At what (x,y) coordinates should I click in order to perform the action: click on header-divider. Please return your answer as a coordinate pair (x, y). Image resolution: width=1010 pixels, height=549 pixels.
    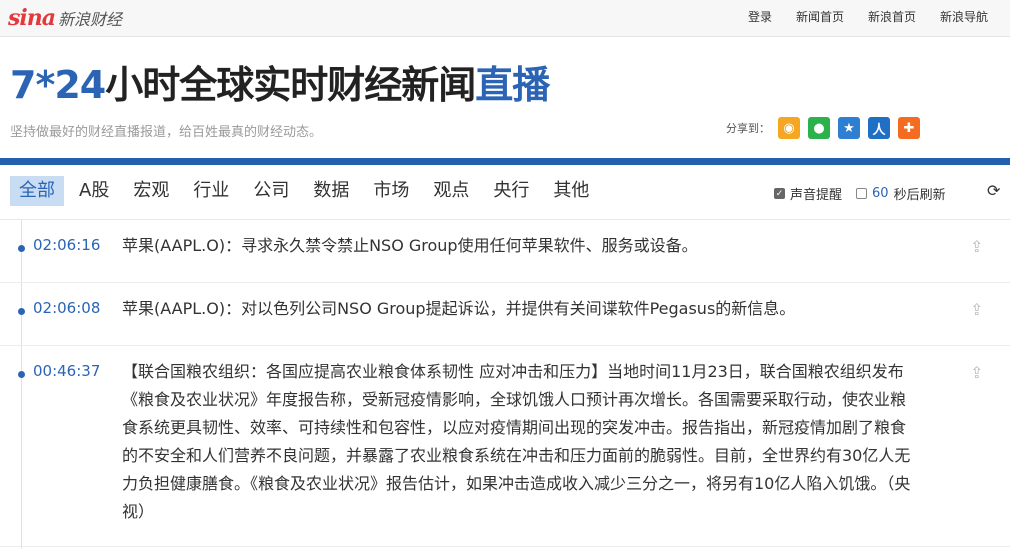
    Looking at the image, I should click on (505, 161).